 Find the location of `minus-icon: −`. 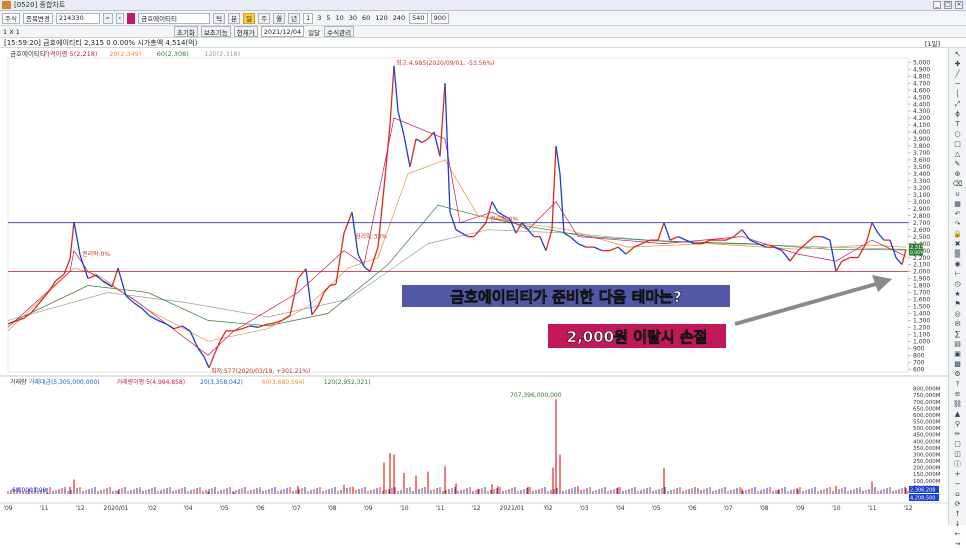

minus-icon: − is located at coordinates (958, 484).